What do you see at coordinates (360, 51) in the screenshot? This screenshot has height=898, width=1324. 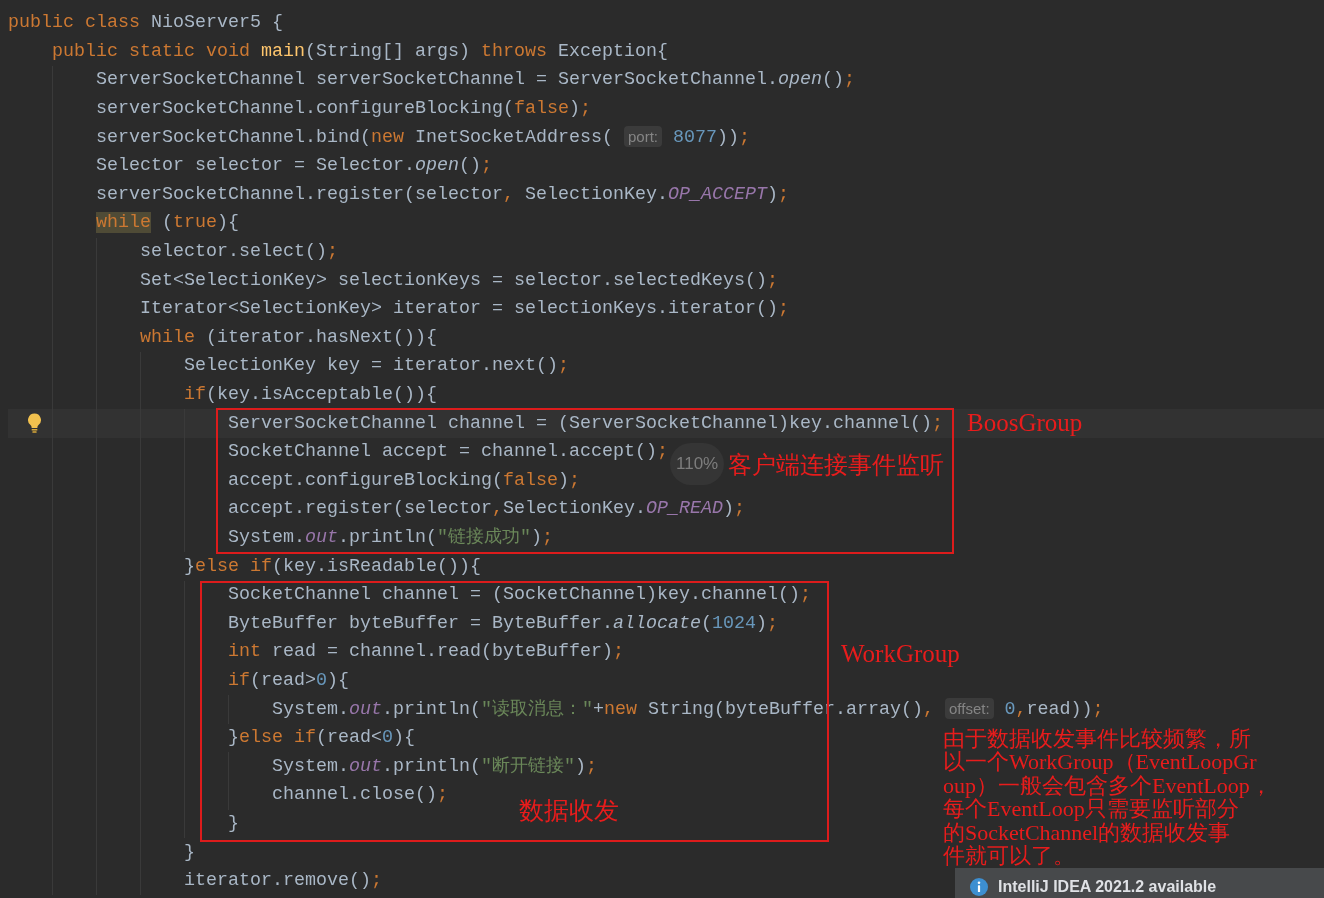 I see `code-line: public static void main(String[] args) throws Exception{` at bounding box center [360, 51].